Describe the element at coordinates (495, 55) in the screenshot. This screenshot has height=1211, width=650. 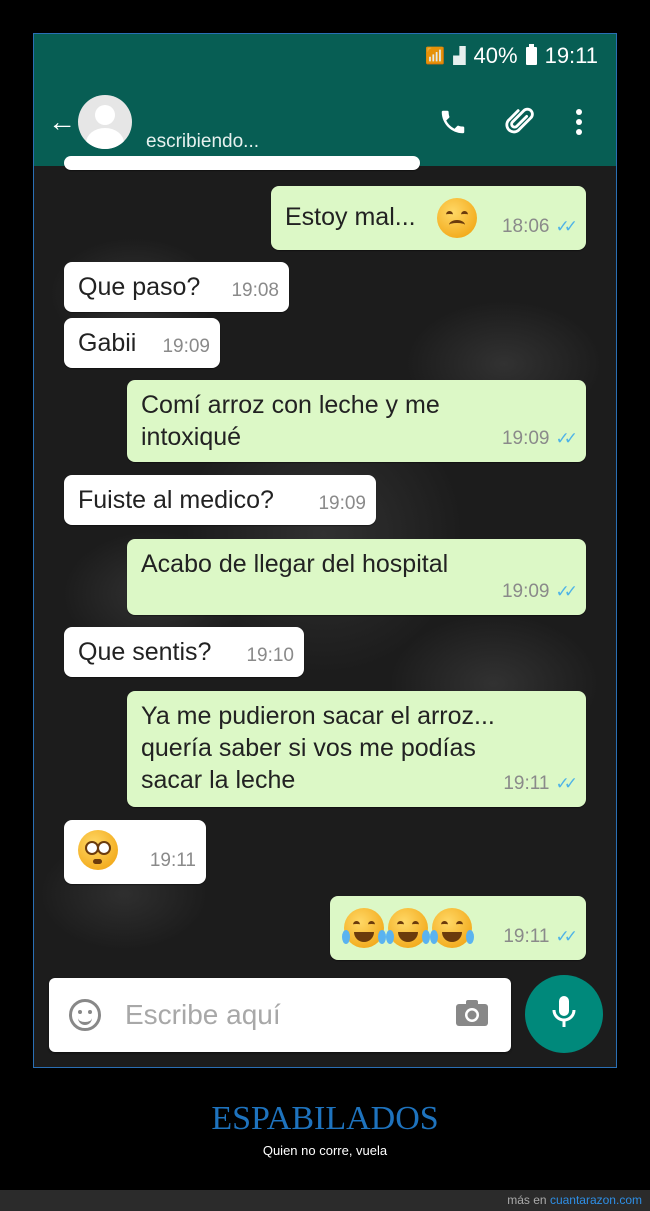
I see `battery-percent: 40%` at that location.